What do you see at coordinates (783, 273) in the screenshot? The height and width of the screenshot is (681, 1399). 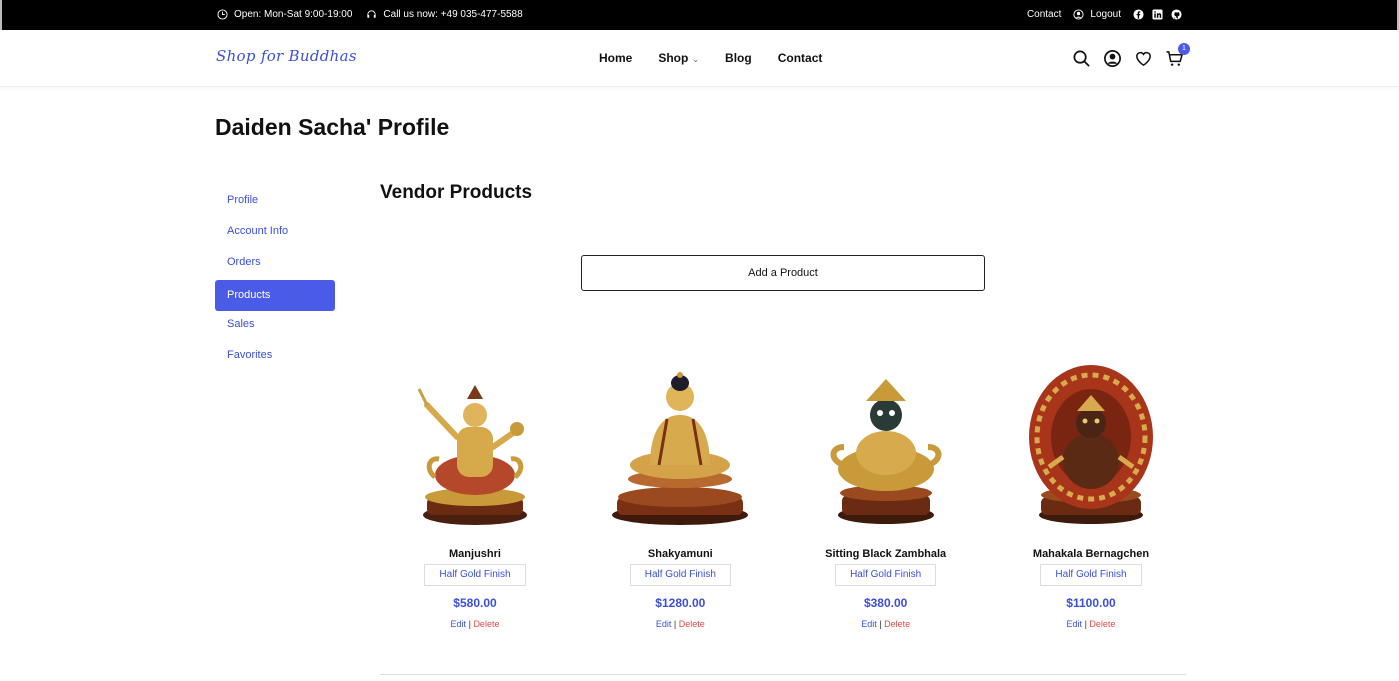 I see `add-product-button: Add a Product` at bounding box center [783, 273].